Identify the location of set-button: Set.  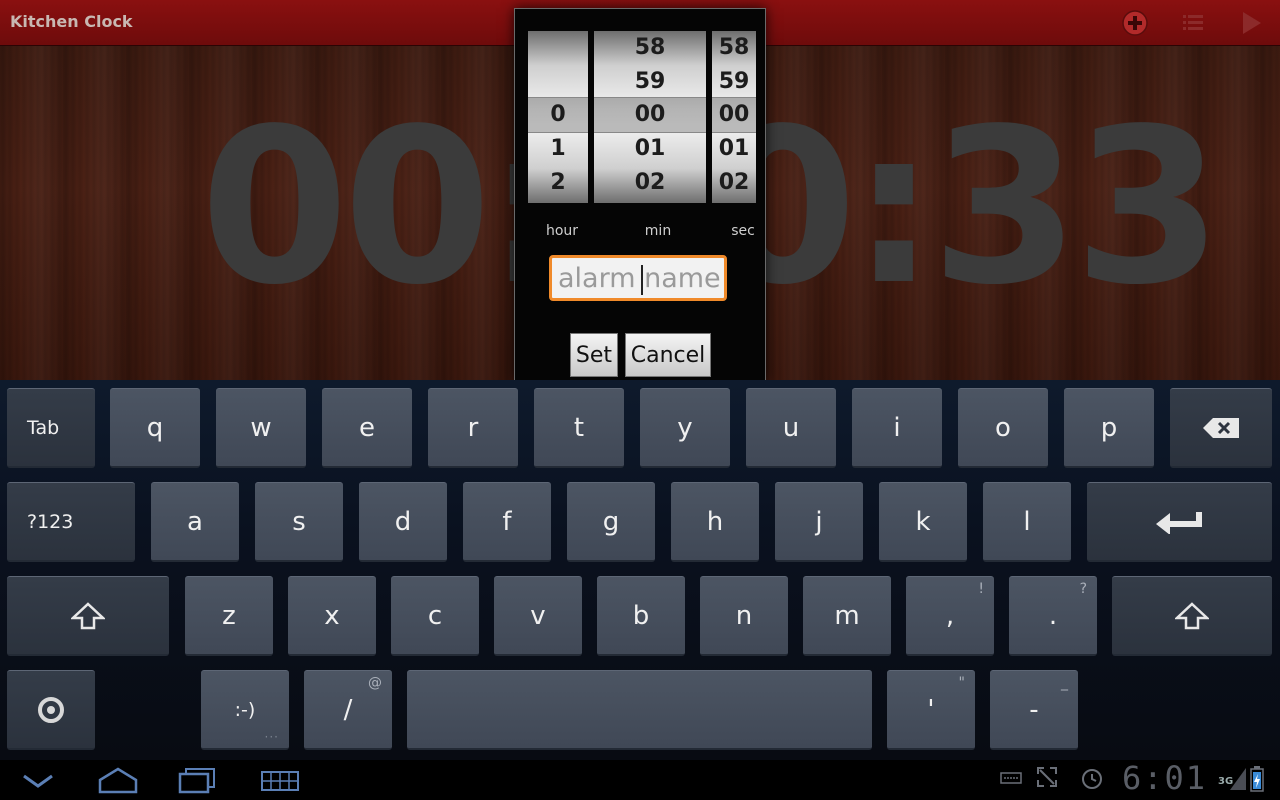
(594, 355).